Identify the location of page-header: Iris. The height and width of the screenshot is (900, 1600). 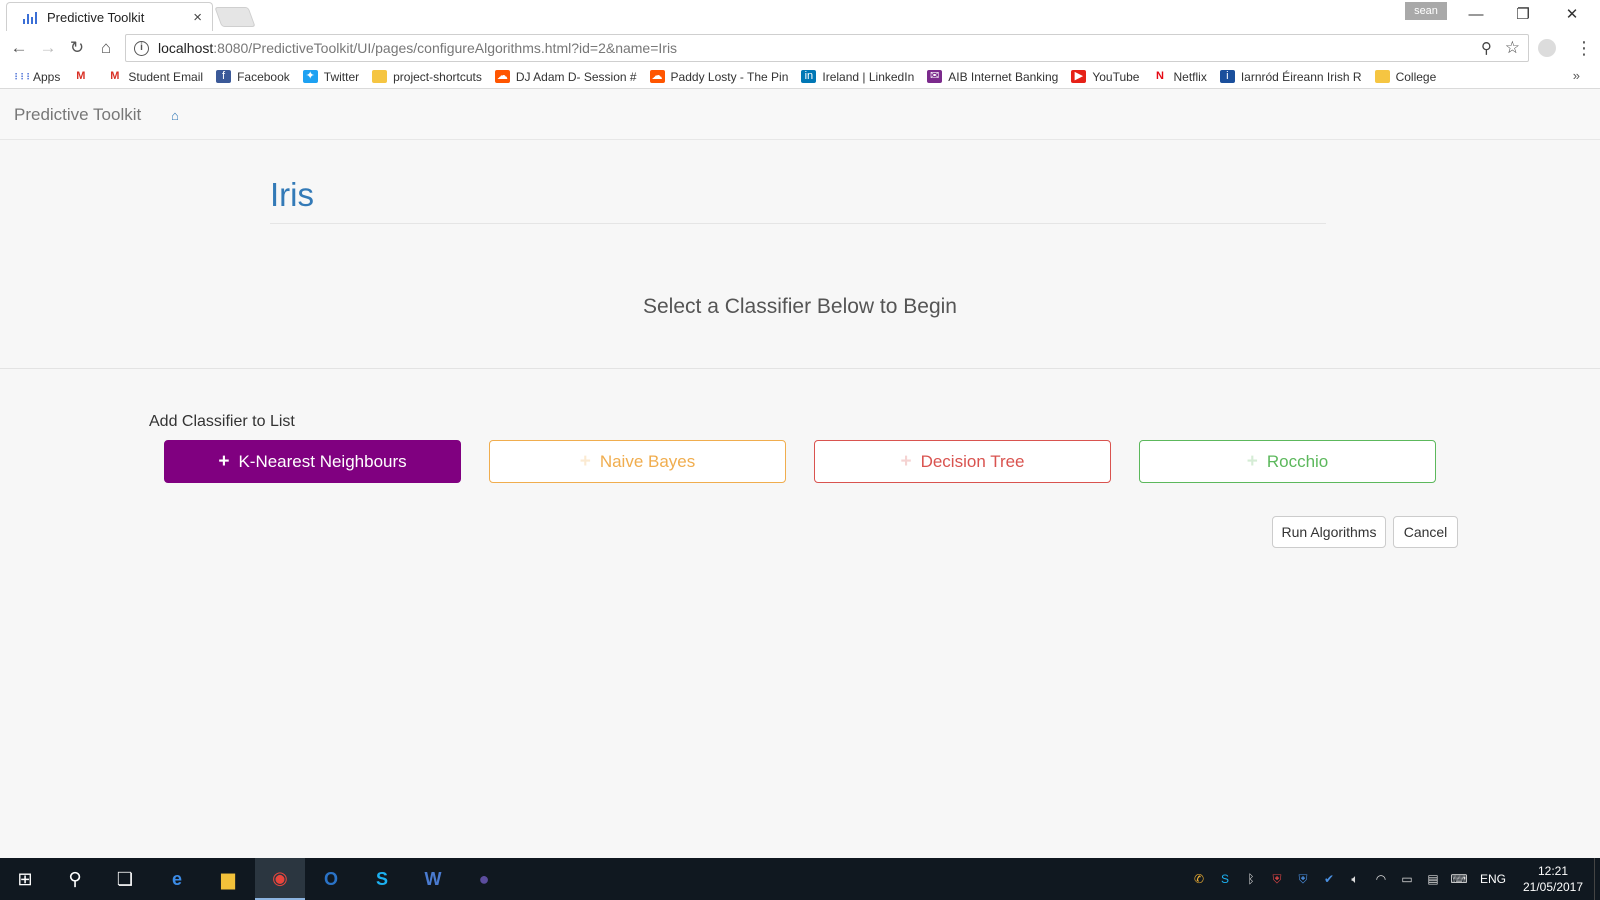
(798, 200).